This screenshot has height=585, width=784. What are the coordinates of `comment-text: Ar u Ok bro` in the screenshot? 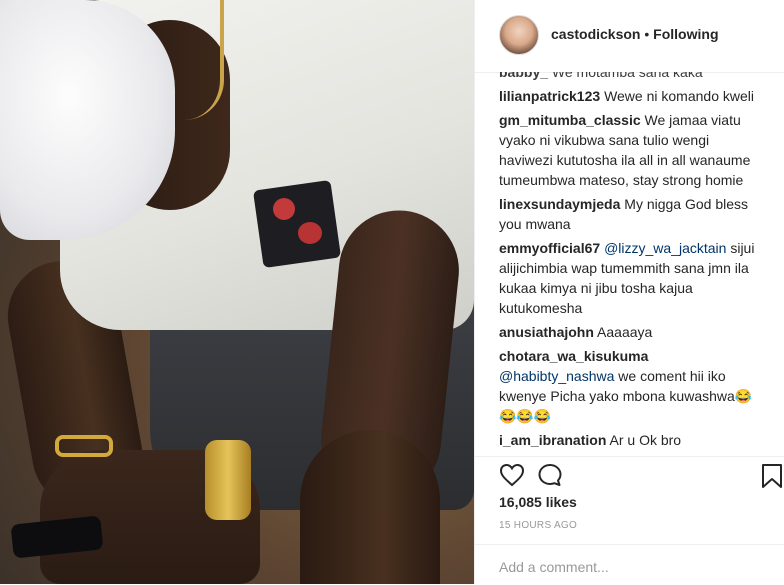 It's located at (645, 440).